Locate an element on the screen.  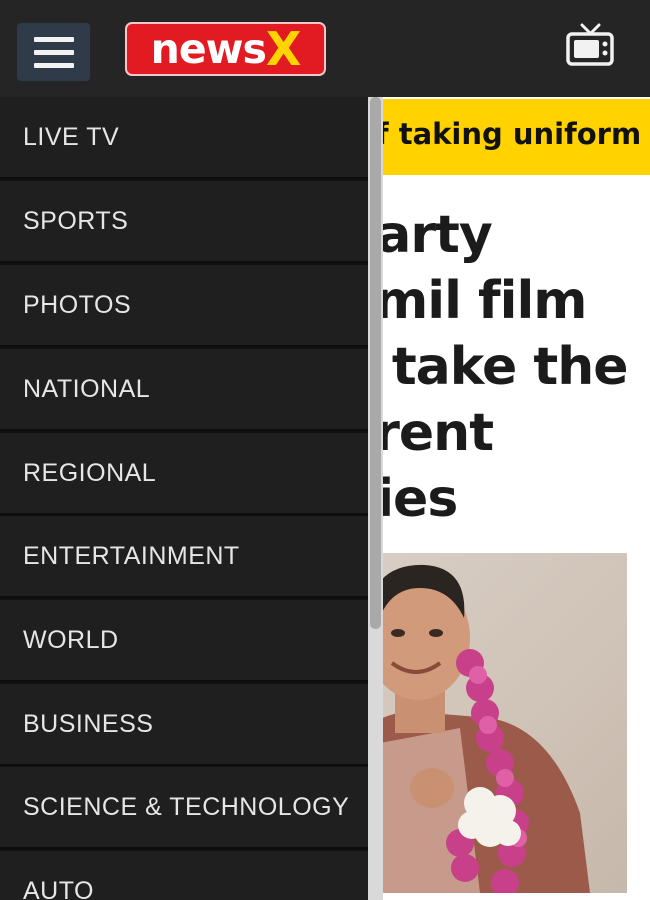
drawer-item-science-technology: SCIENCE & TECHNOLOGY is located at coordinates (184, 808).